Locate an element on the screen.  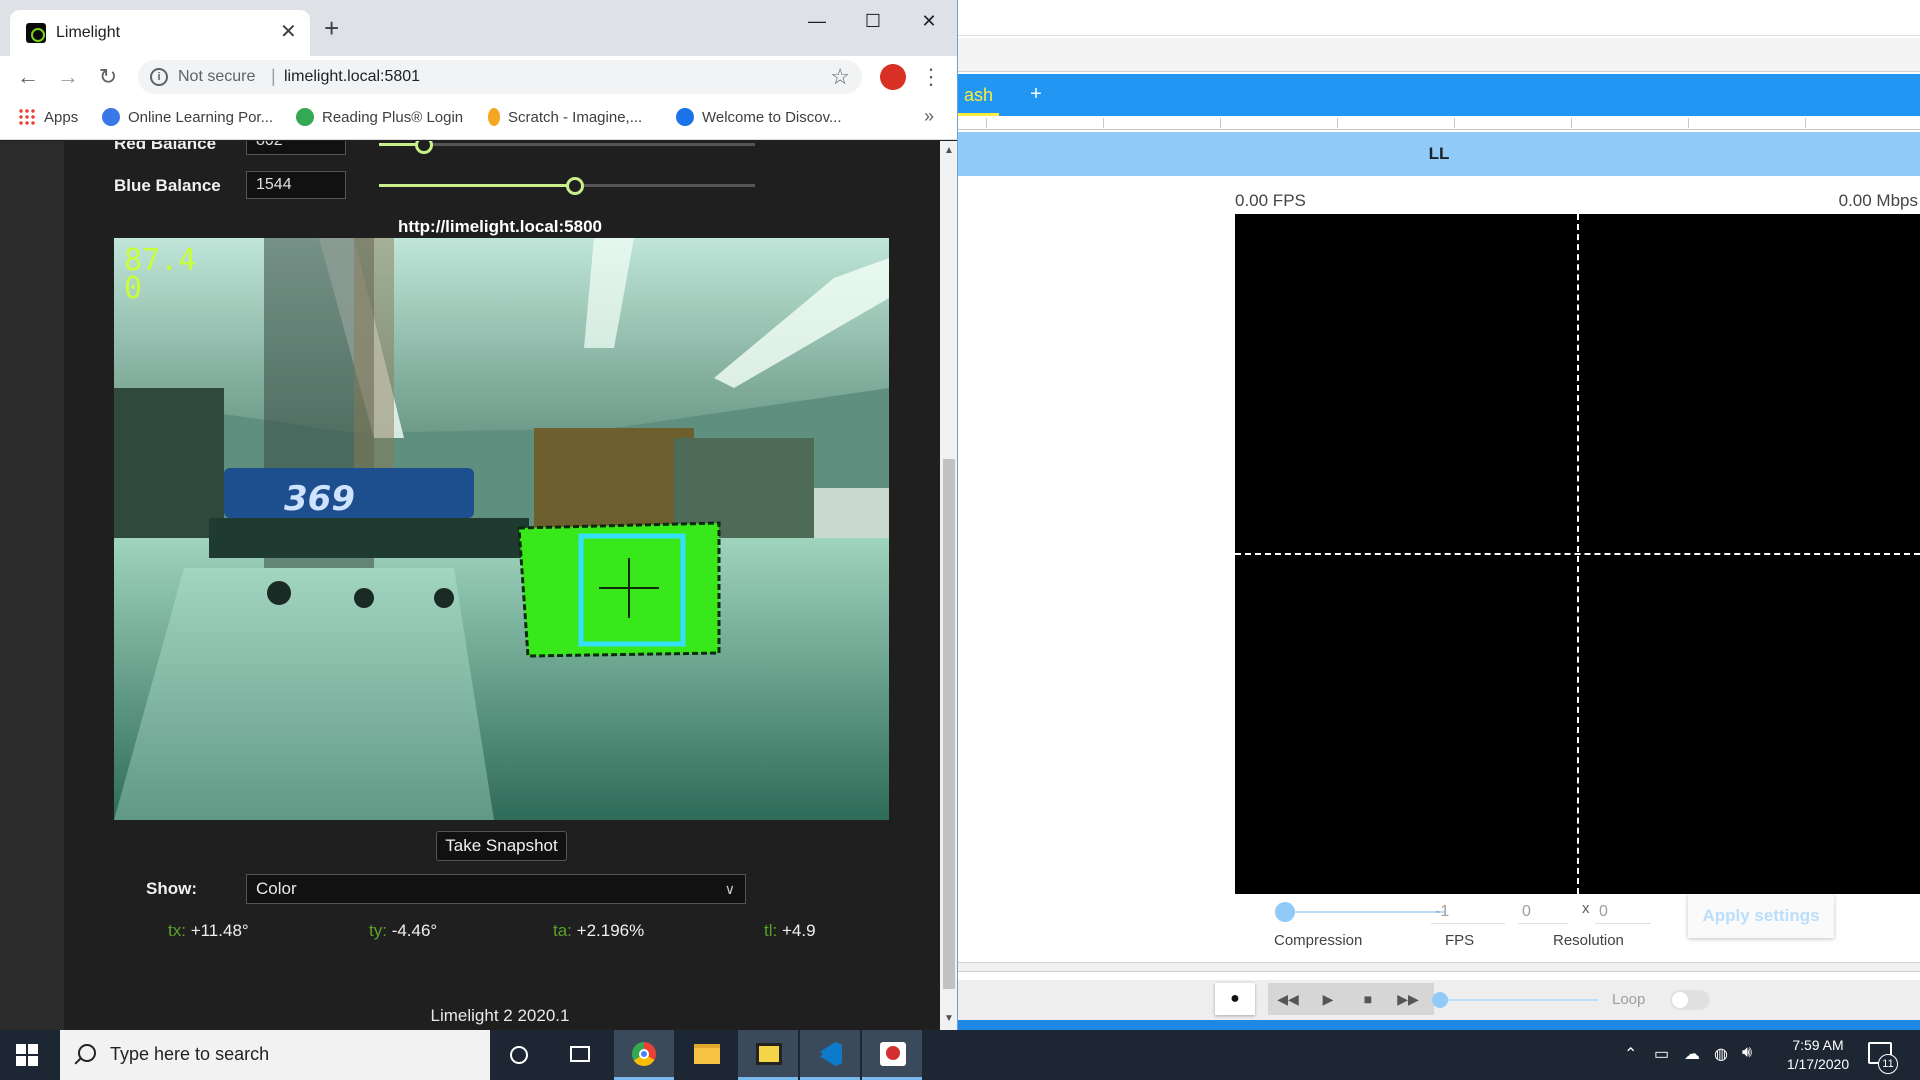
stat-tx: tx: +11.48° is located at coordinates (208, 931).